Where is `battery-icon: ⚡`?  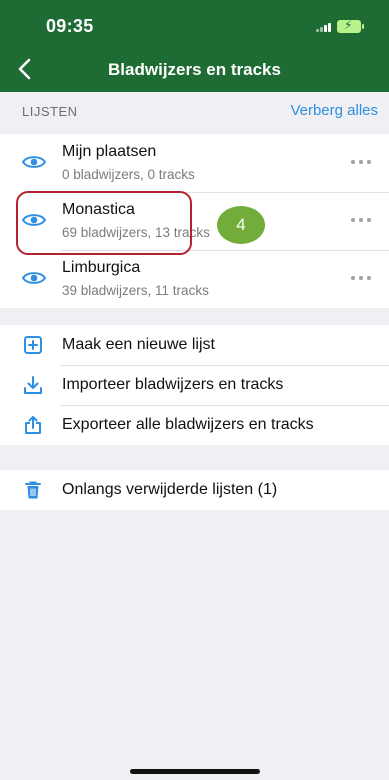 battery-icon: ⚡ is located at coordinates (350, 25).